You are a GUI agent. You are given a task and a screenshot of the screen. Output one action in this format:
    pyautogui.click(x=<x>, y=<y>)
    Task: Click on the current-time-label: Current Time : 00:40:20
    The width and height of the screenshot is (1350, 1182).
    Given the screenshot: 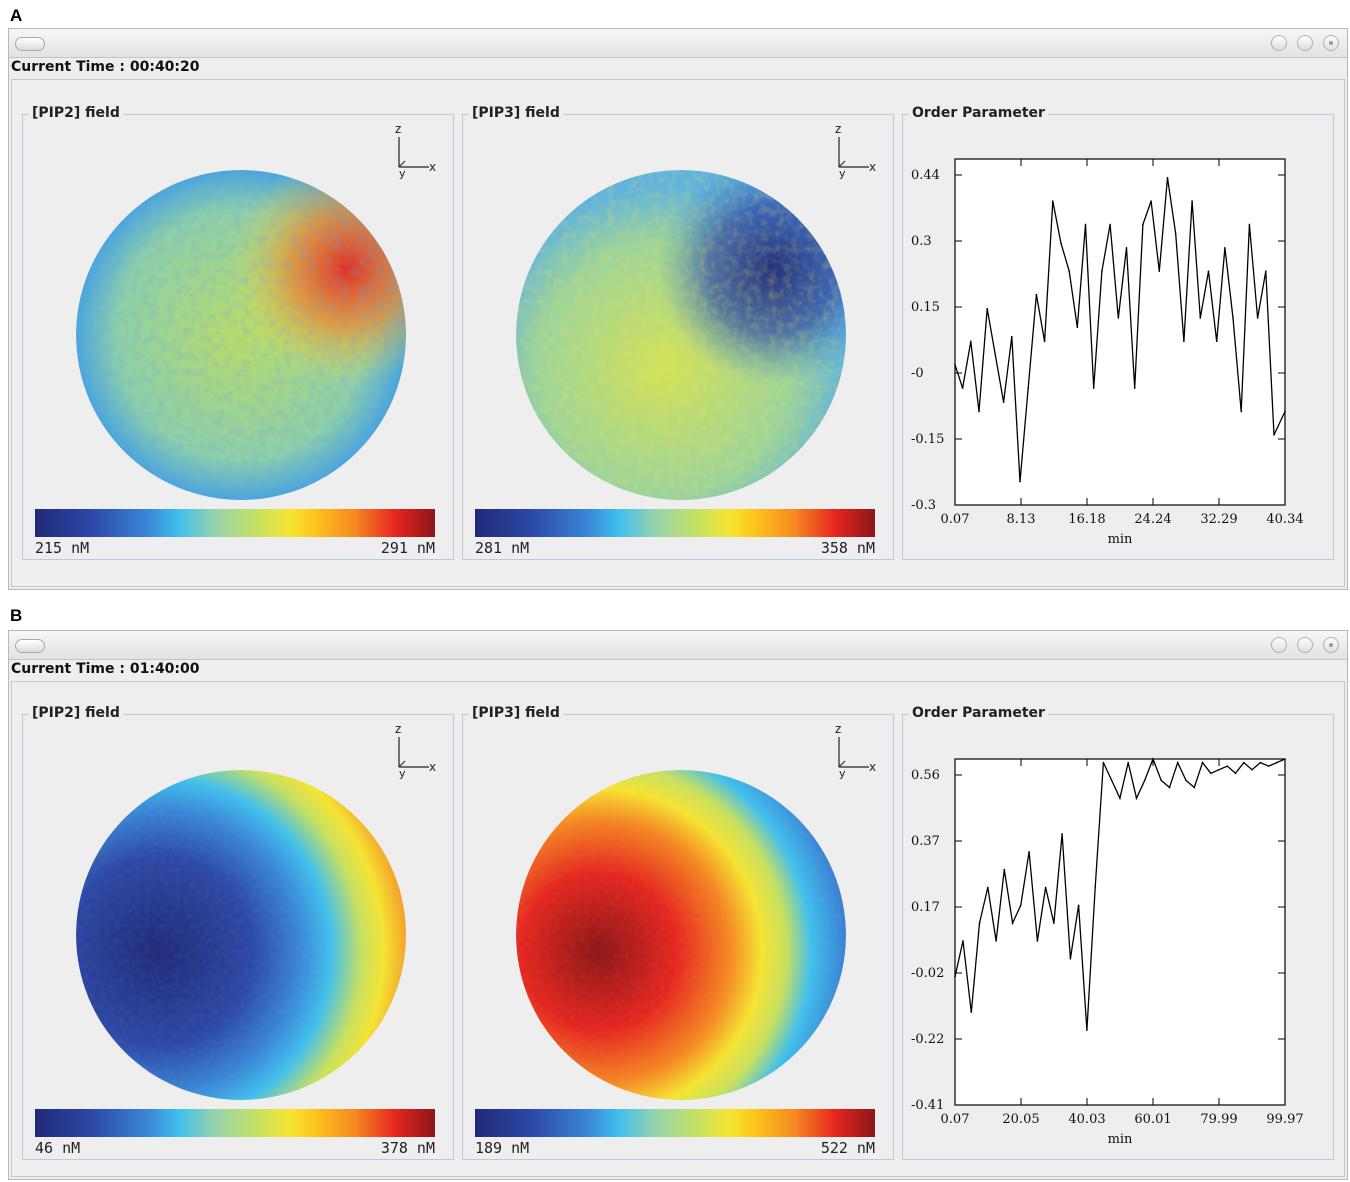 What is the action you would take?
    pyautogui.click(x=105, y=67)
    